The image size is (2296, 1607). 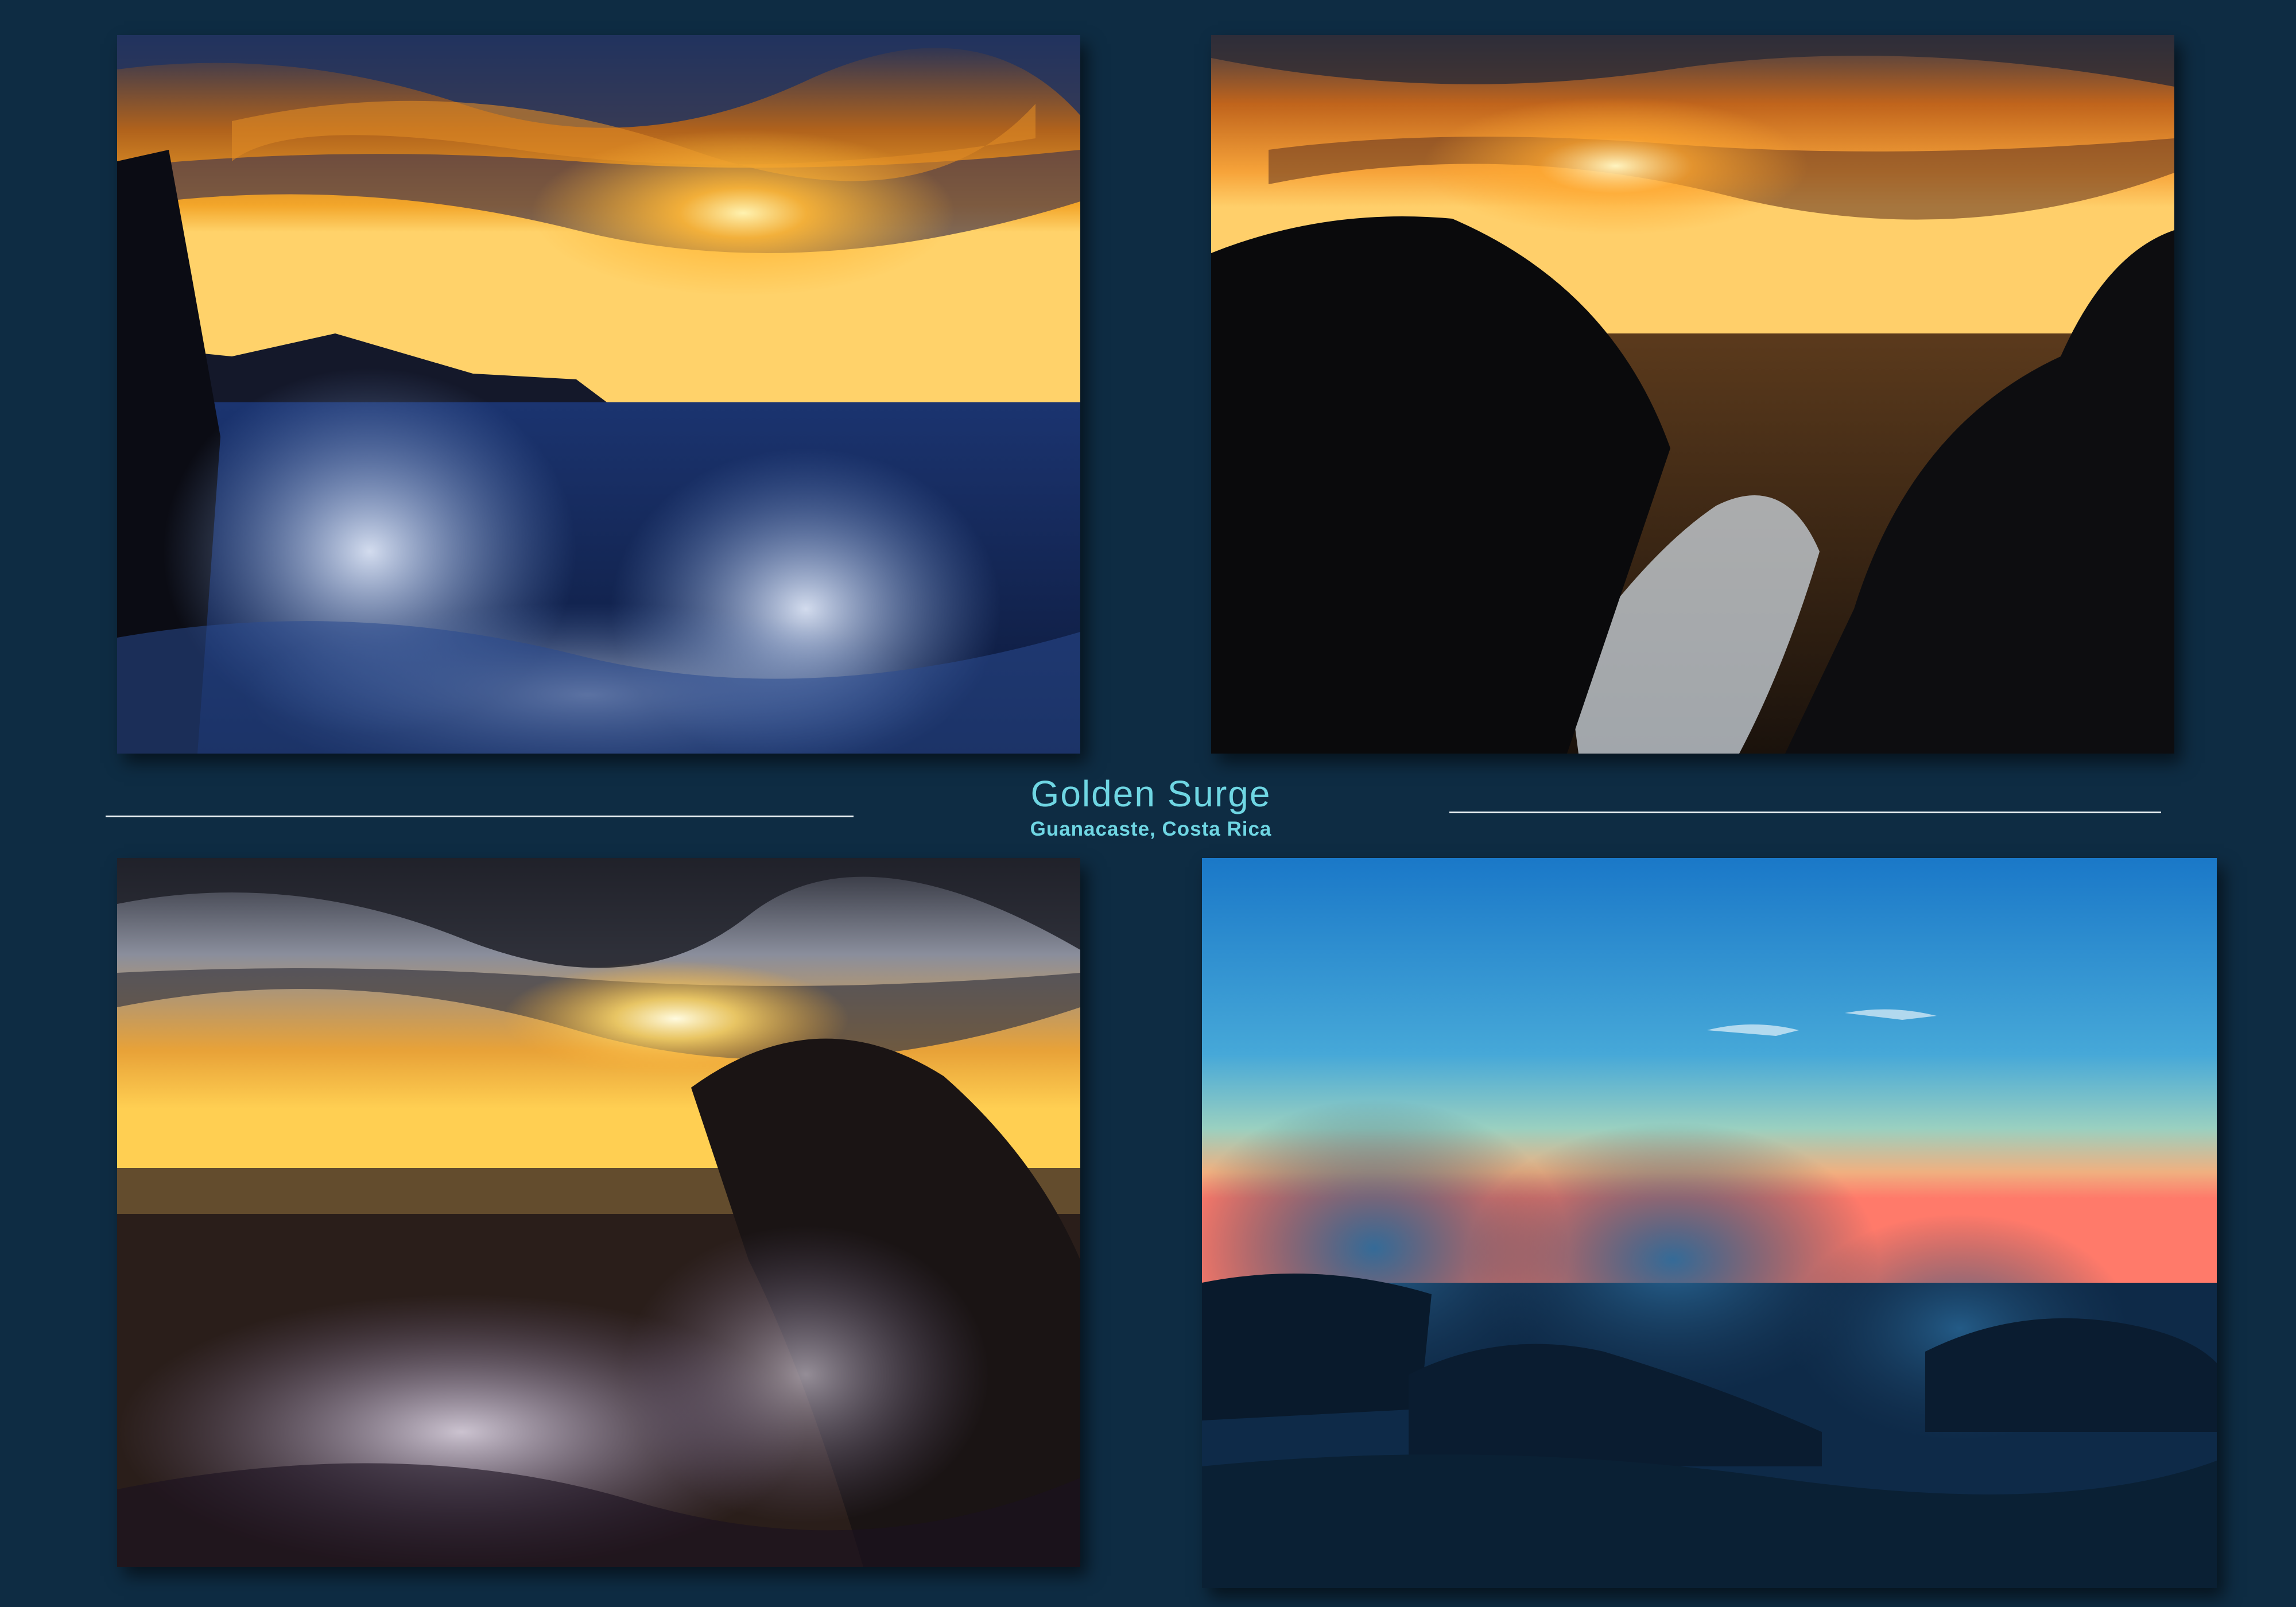 I want to click on caption-subtitle: Guanacaste, Costa Rica, so click(x=1151, y=829).